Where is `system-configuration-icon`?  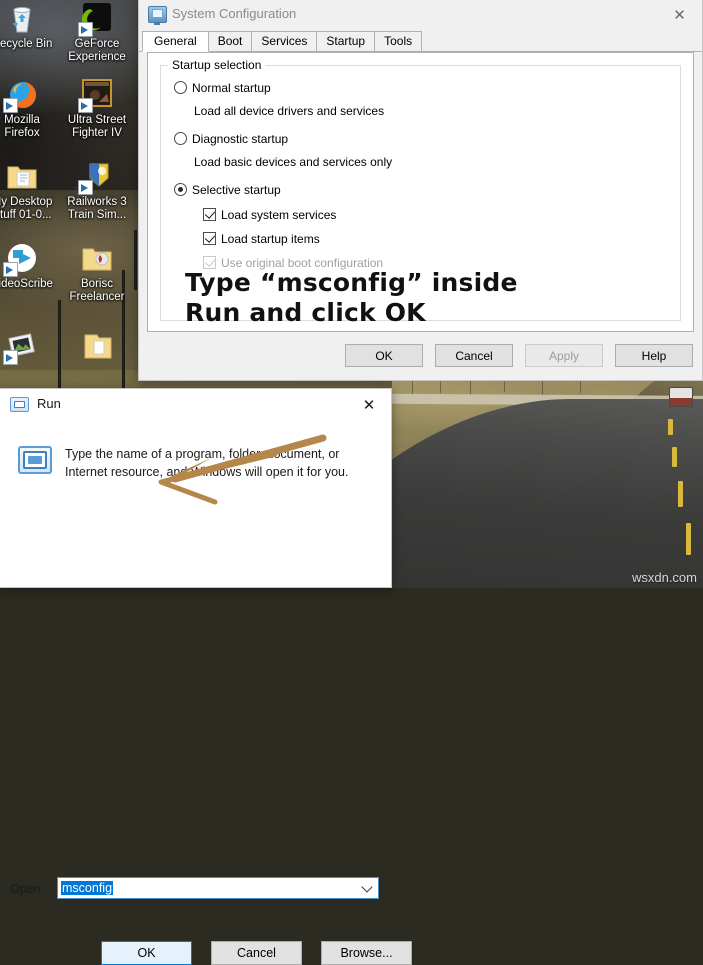
system-configuration-icon is located at coordinates (157, 15).